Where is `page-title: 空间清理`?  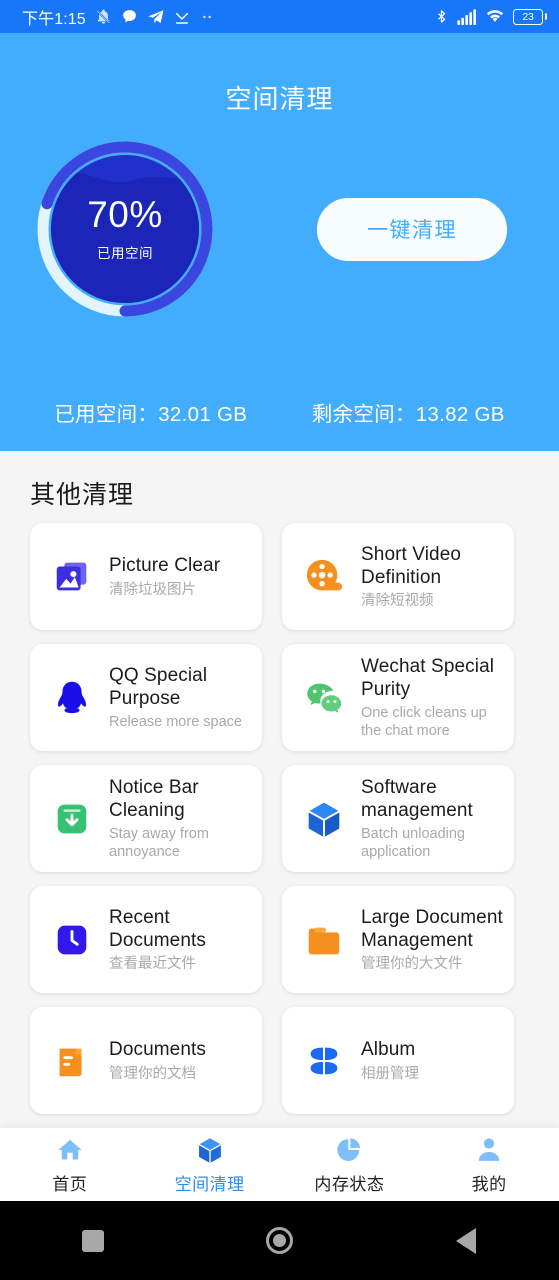 page-title: 空间清理 is located at coordinates (279, 99).